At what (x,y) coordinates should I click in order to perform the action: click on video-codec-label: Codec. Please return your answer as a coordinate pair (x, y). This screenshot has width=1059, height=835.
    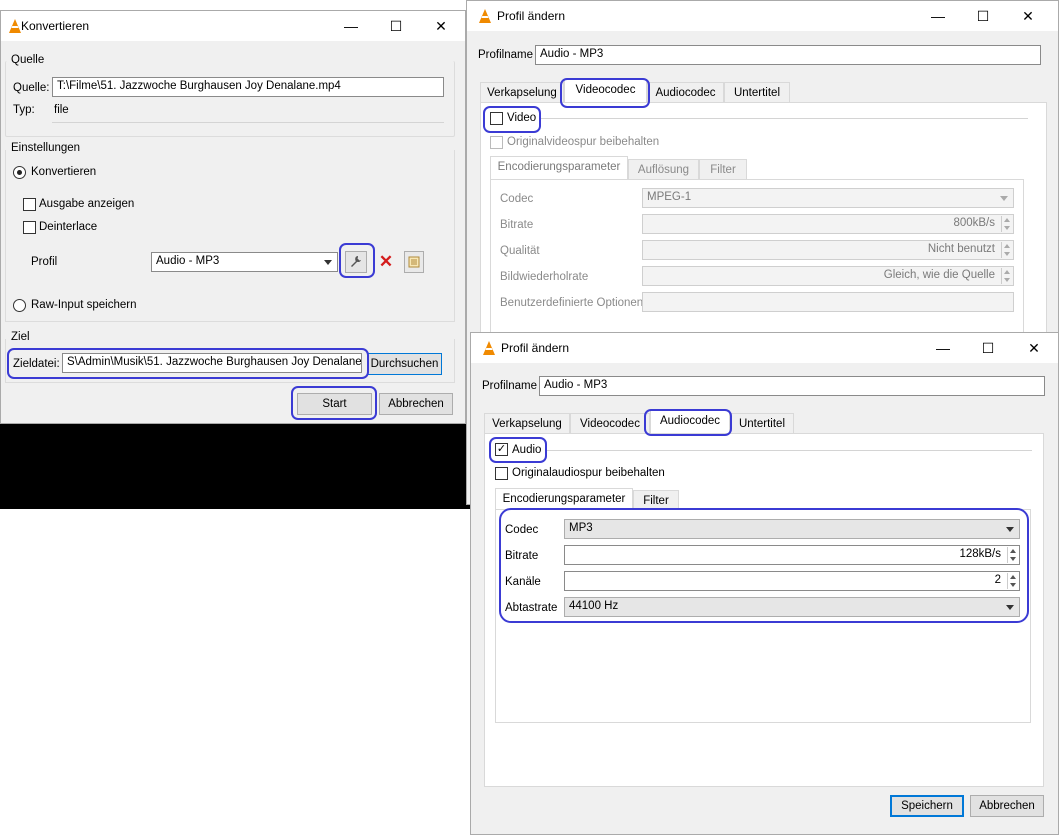
    Looking at the image, I should click on (517, 199).